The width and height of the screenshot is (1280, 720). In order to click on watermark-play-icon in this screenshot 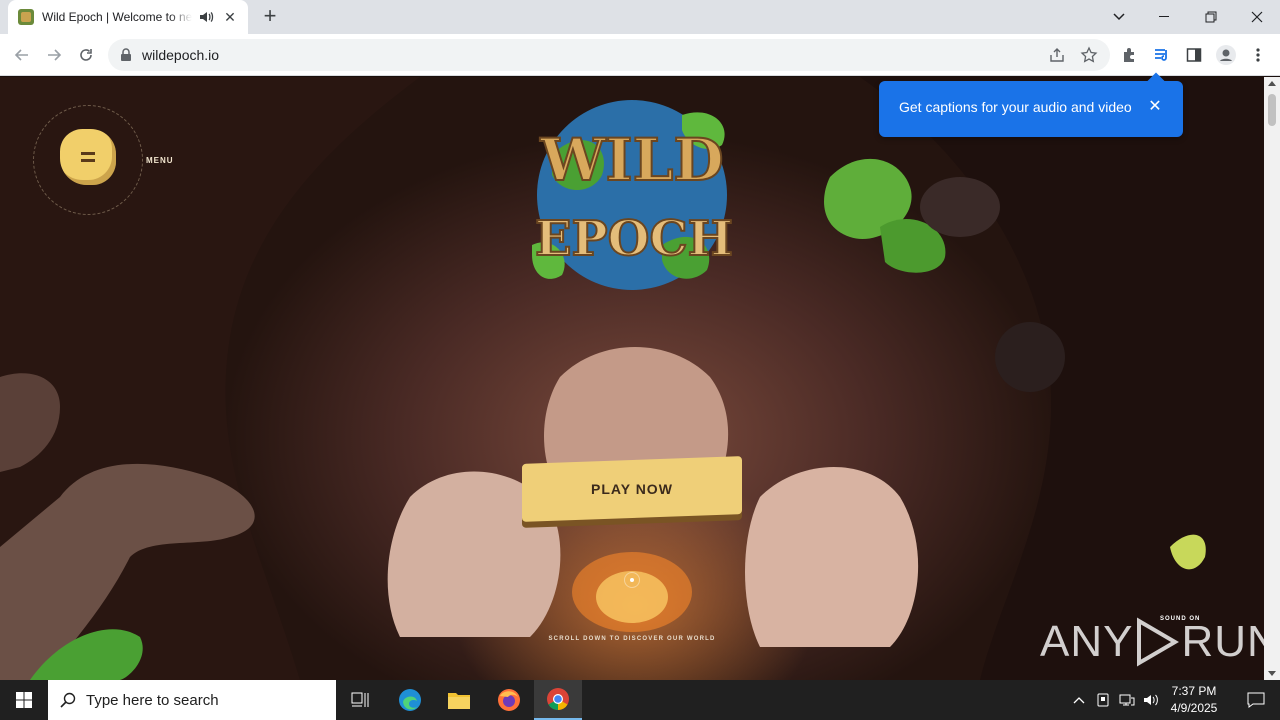, I will do `click(1158, 642)`.